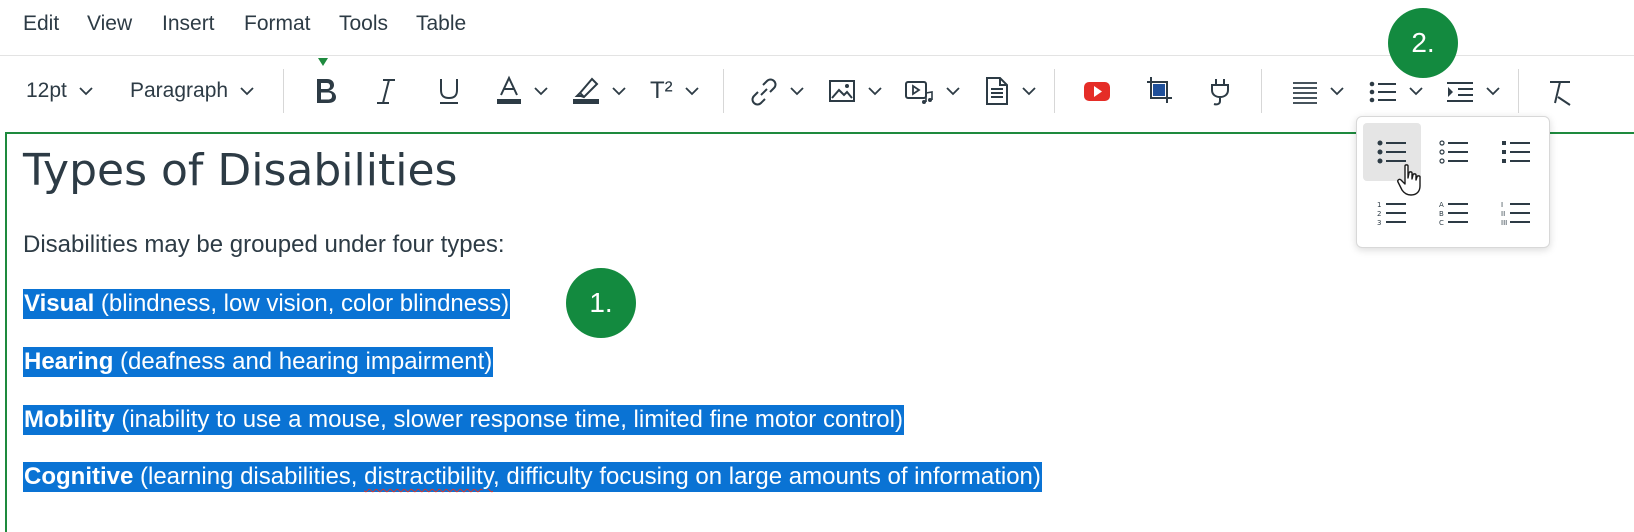 This screenshot has width=1634, height=532. I want to click on bullet-default-icon, so click(1391, 152).